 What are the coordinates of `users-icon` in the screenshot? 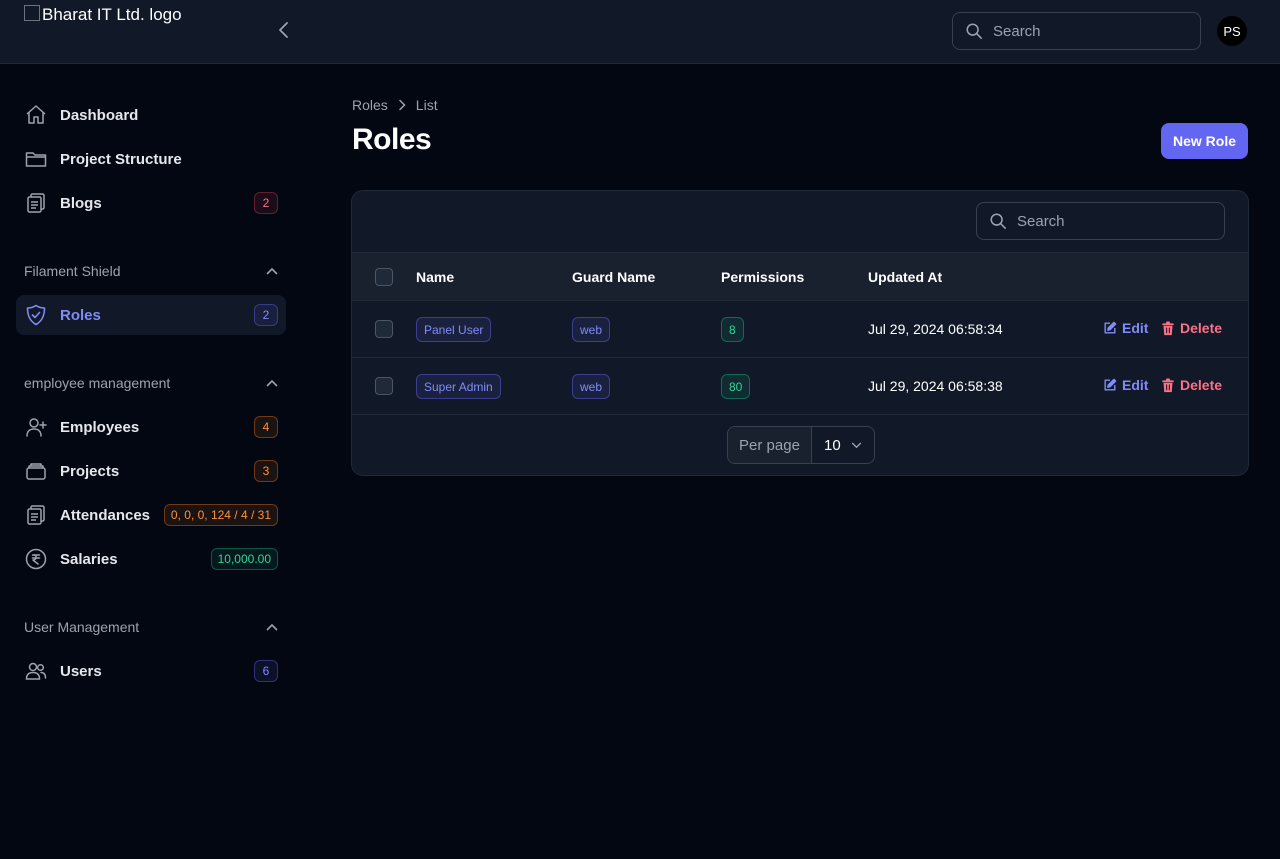 It's located at (36, 671).